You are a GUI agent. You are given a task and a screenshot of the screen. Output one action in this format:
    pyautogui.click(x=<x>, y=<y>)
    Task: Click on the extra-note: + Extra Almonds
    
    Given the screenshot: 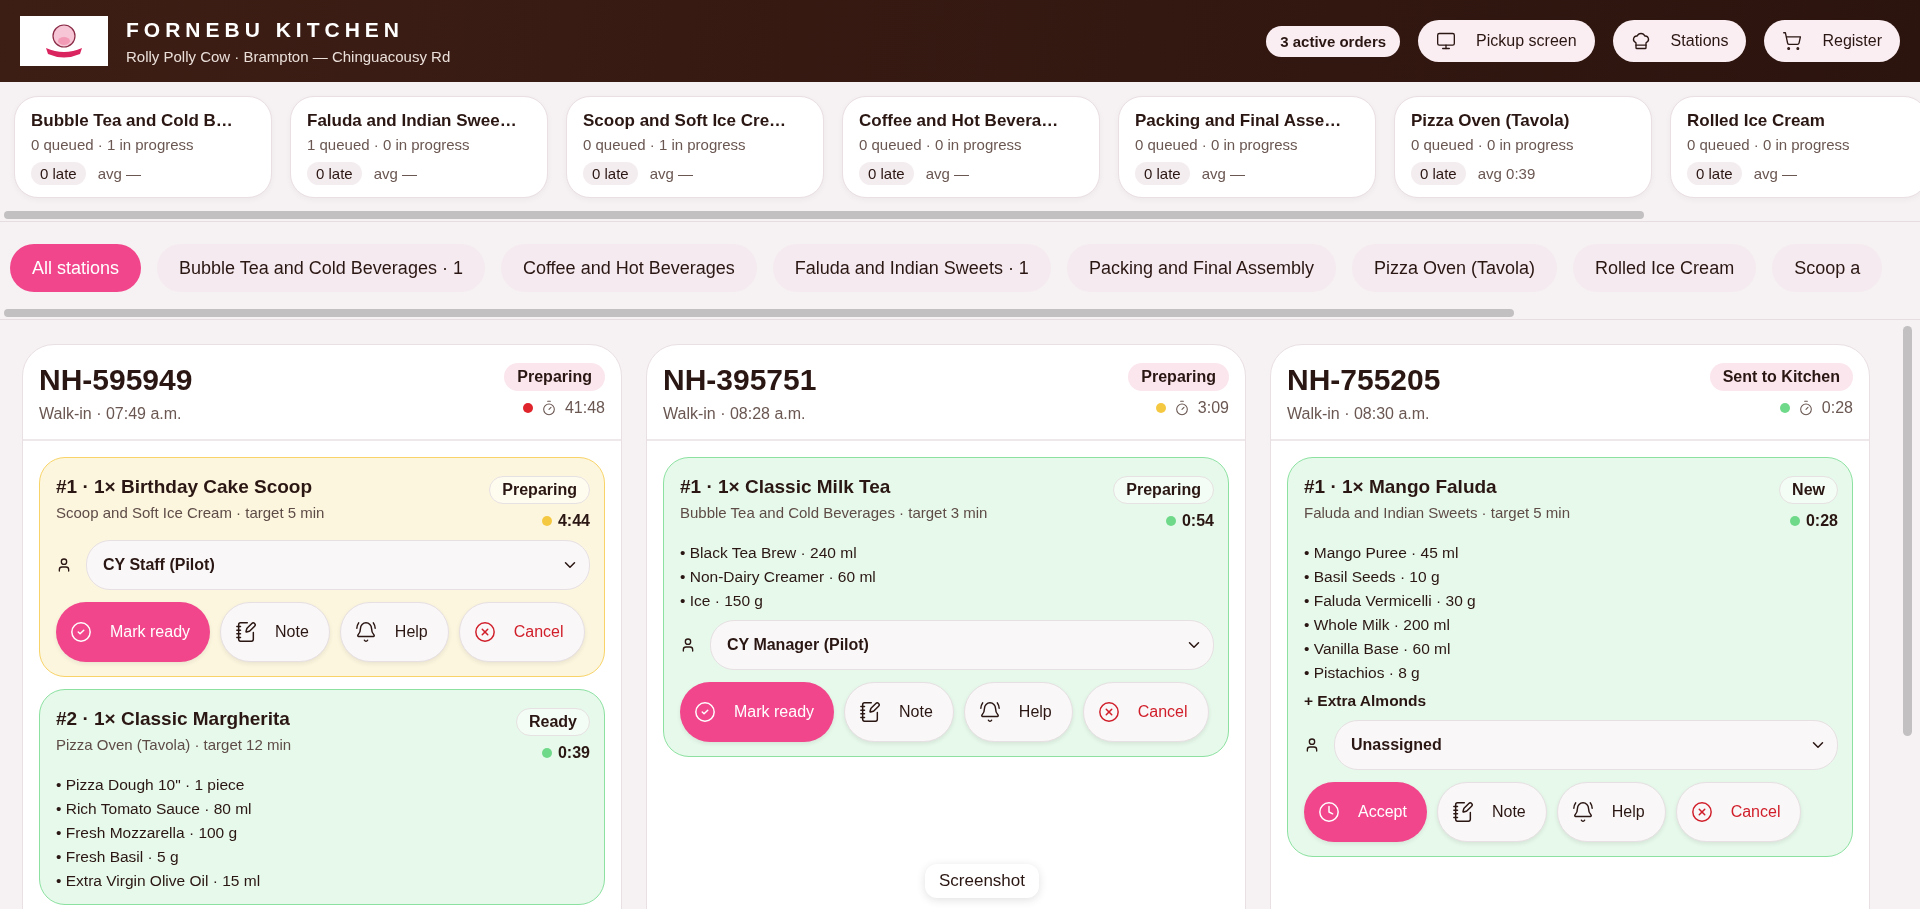 What is the action you would take?
    pyautogui.click(x=1366, y=701)
    